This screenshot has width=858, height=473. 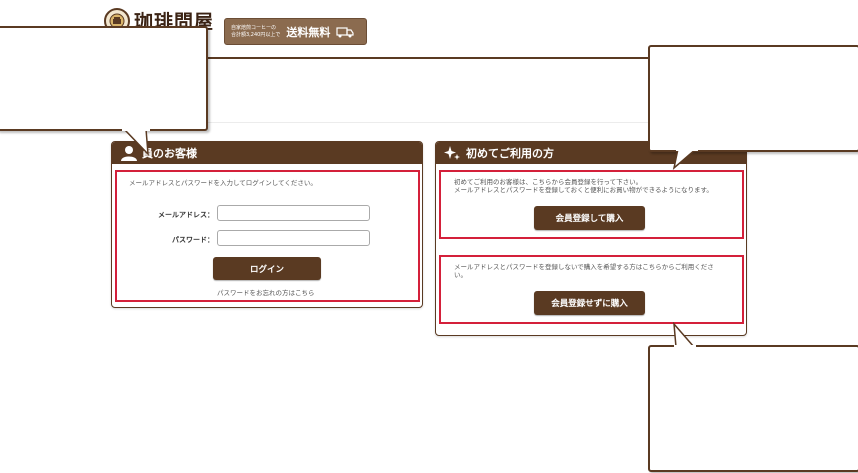 I want to click on register-and-buy-button: 会員登録して購入, so click(x=589, y=218).